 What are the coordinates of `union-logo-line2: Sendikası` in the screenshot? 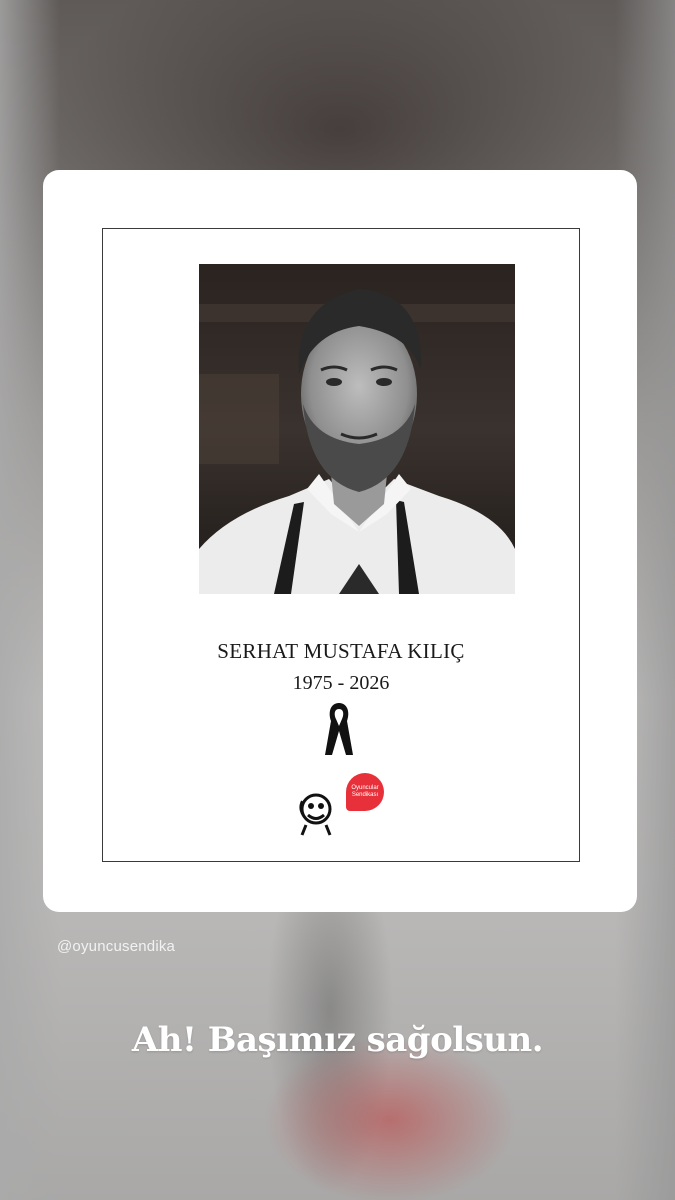 It's located at (365, 795).